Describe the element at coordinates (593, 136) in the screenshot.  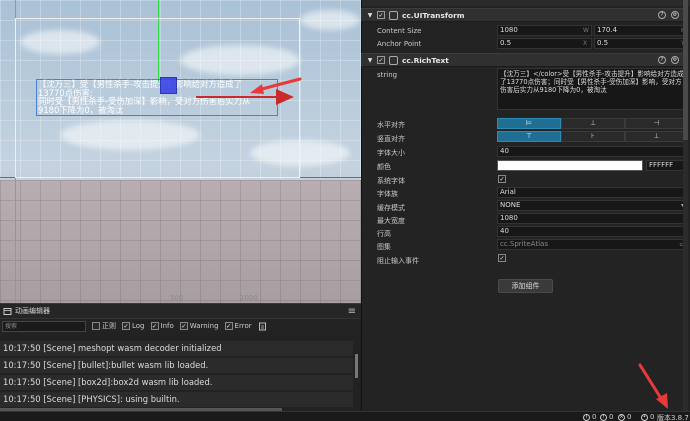
I see `align-middle-button: ⊦` at that location.